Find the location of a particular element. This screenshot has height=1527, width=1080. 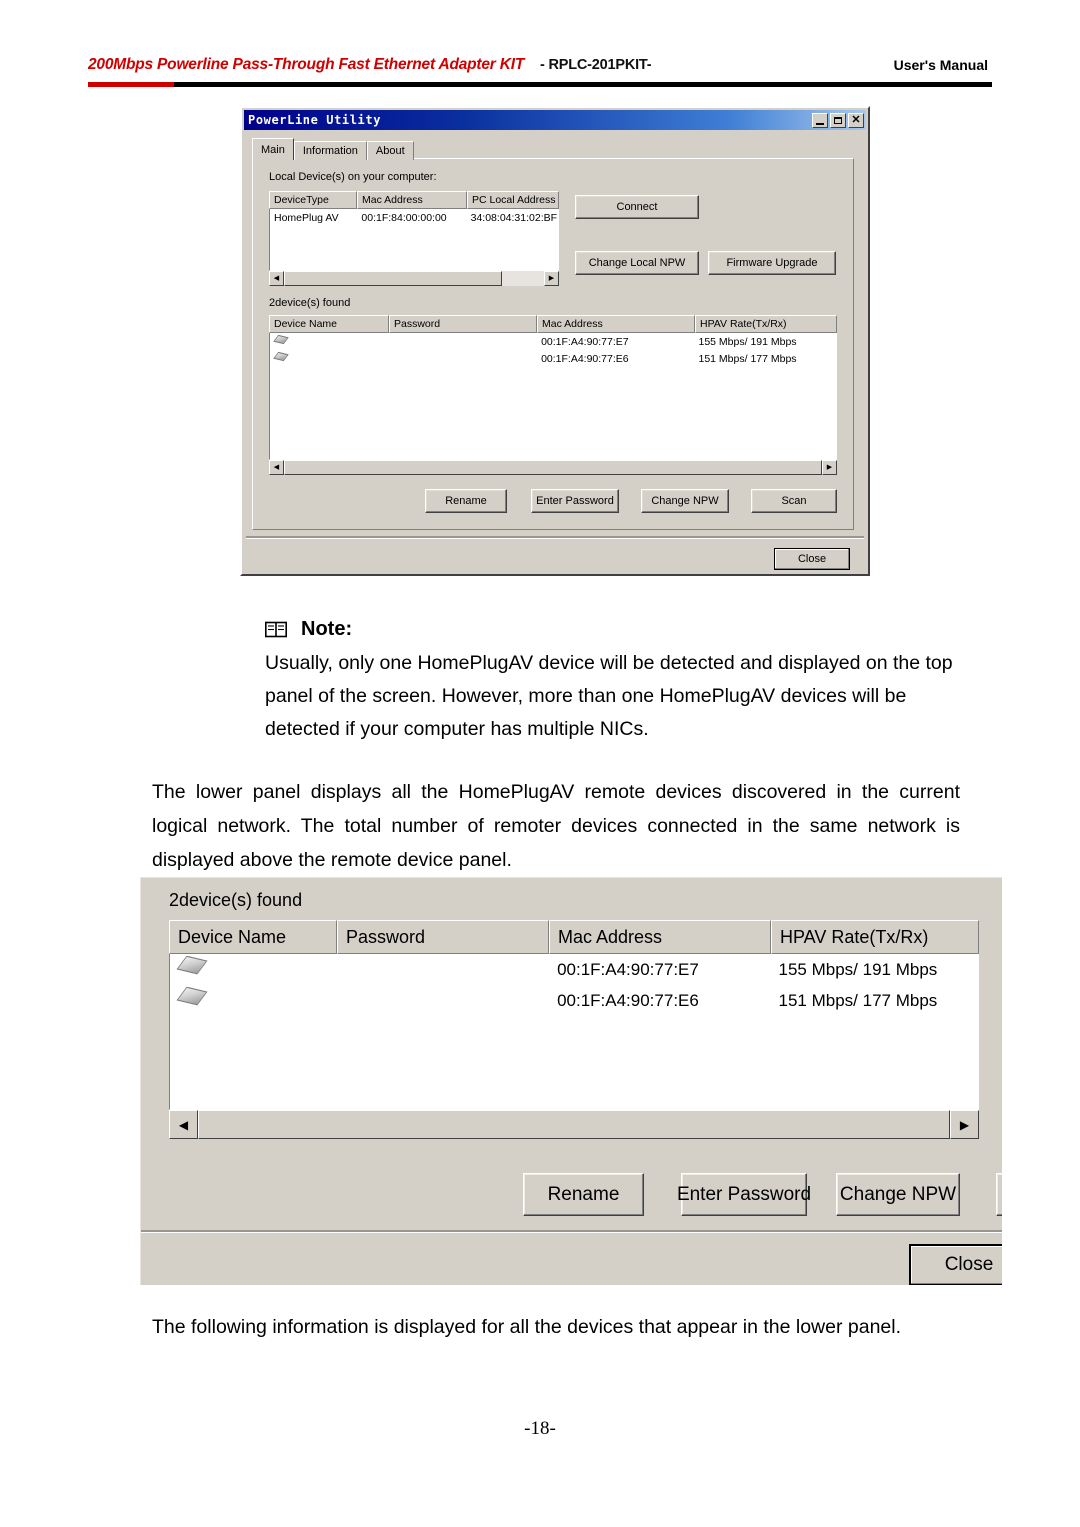

enter-password-label: Enter Password is located at coordinates (744, 1194).